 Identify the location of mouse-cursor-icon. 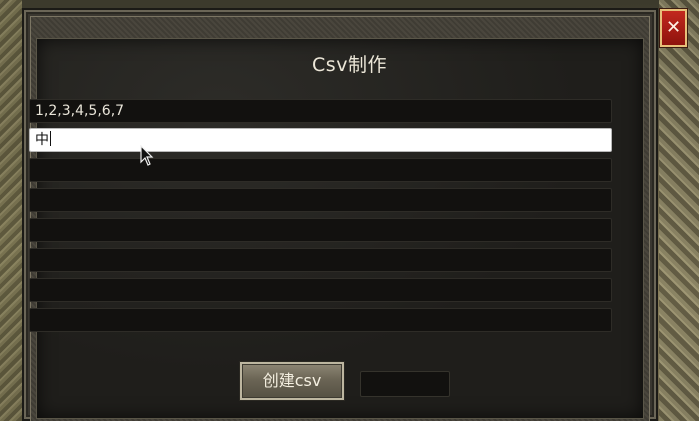
(147, 155).